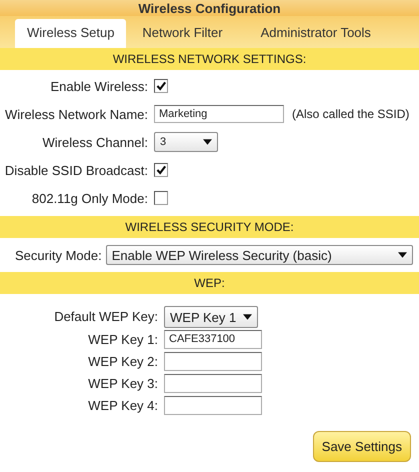 Image resolution: width=419 pixels, height=472 pixels. Describe the element at coordinates (351, 114) in the screenshot. I see `hint-text: (Also called the SSID)` at that location.